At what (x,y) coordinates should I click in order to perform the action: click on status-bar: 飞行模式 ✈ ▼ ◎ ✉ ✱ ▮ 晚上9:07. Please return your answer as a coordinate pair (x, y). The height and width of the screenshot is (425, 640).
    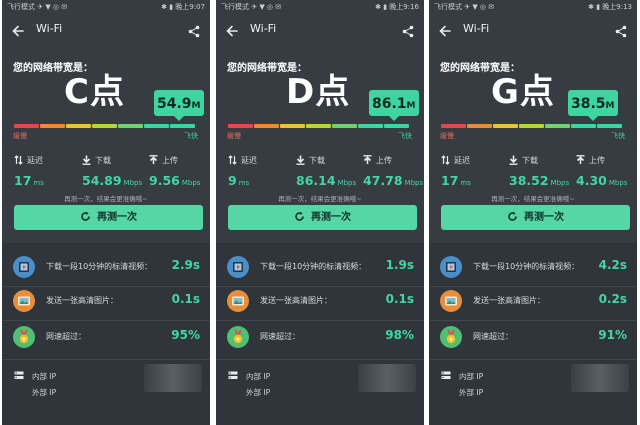
    Looking at the image, I should click on (106, 7).